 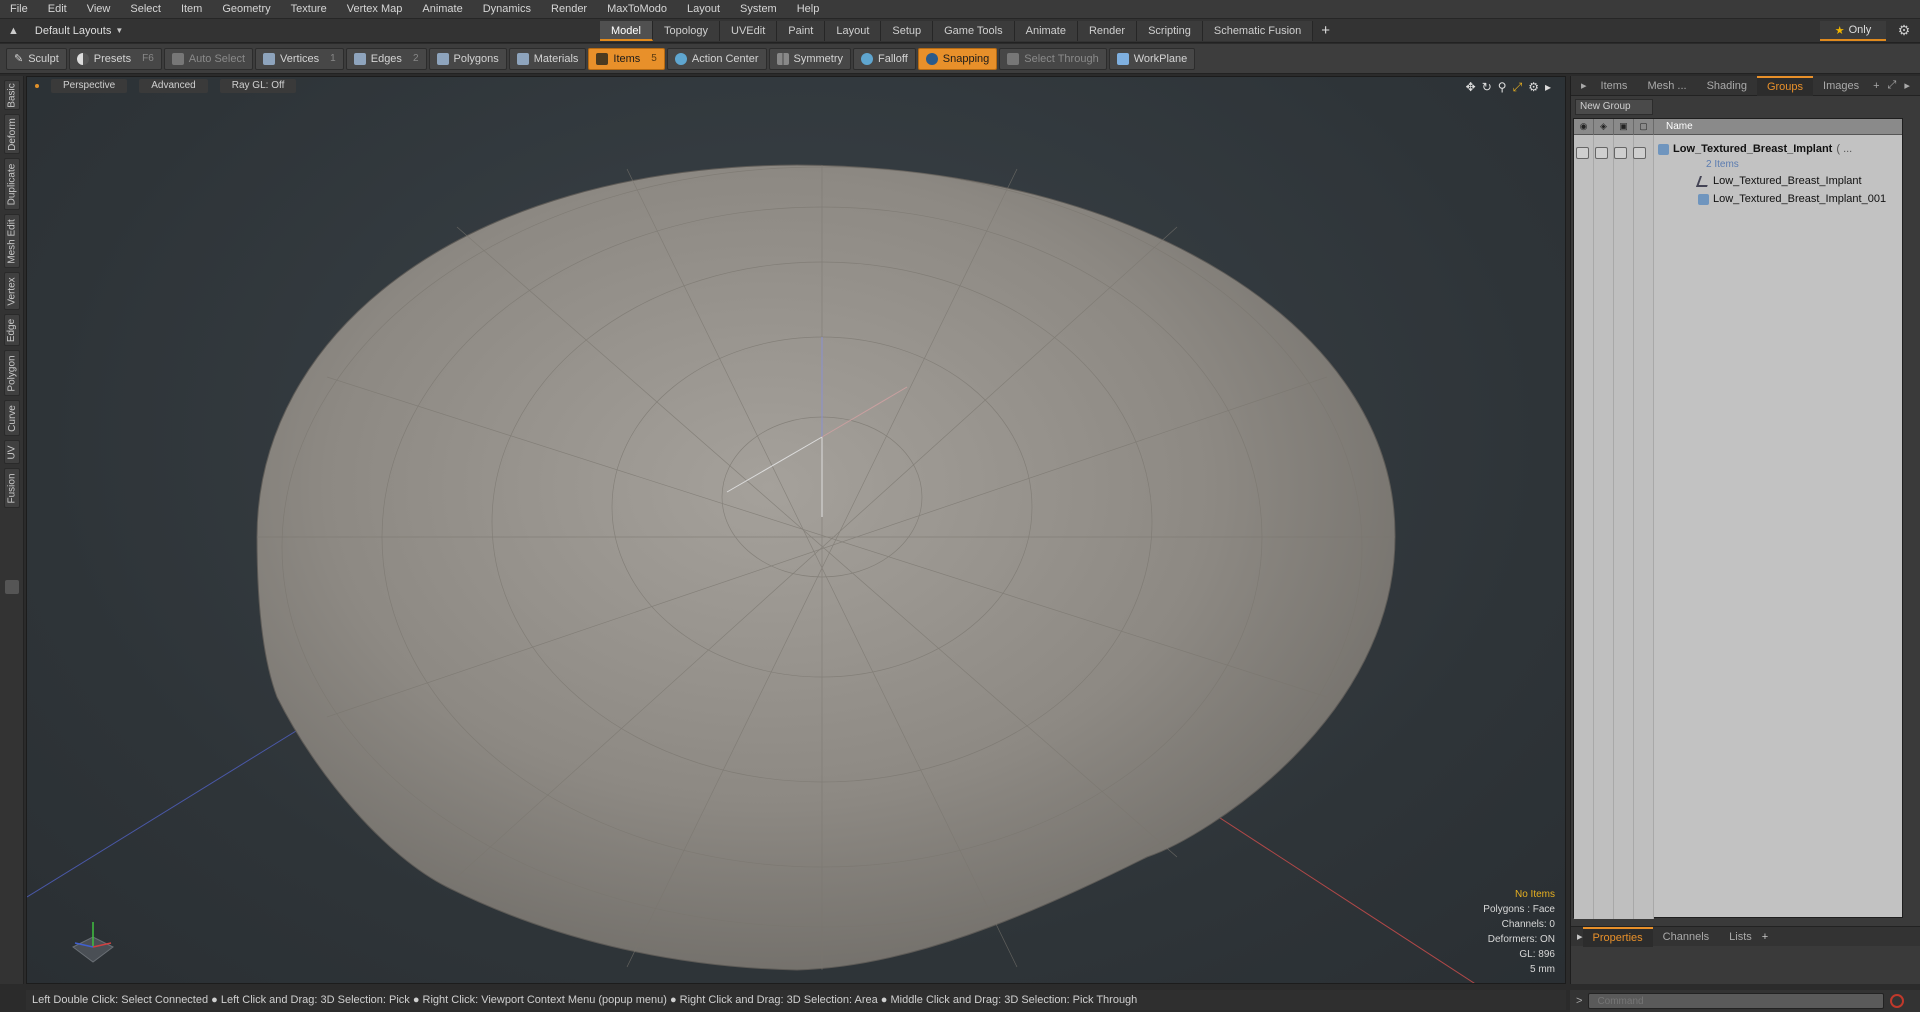 I want to click on menu-file: File, so click(x=19, y=9).